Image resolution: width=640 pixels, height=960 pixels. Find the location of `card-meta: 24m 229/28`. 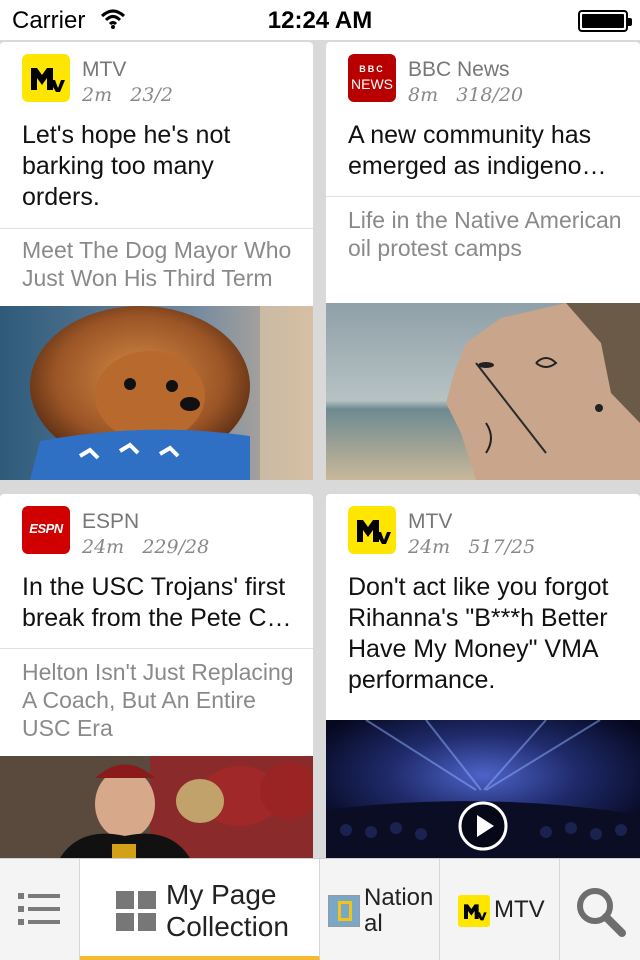

card-meta: 24m 229/28 is located at coordinates (146, 547).